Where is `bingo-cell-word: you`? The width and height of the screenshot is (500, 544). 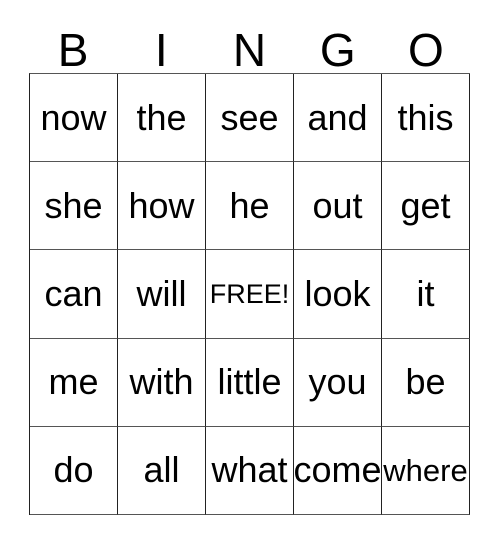
bingo-cell-word: you is located at coordinates (337, 382).